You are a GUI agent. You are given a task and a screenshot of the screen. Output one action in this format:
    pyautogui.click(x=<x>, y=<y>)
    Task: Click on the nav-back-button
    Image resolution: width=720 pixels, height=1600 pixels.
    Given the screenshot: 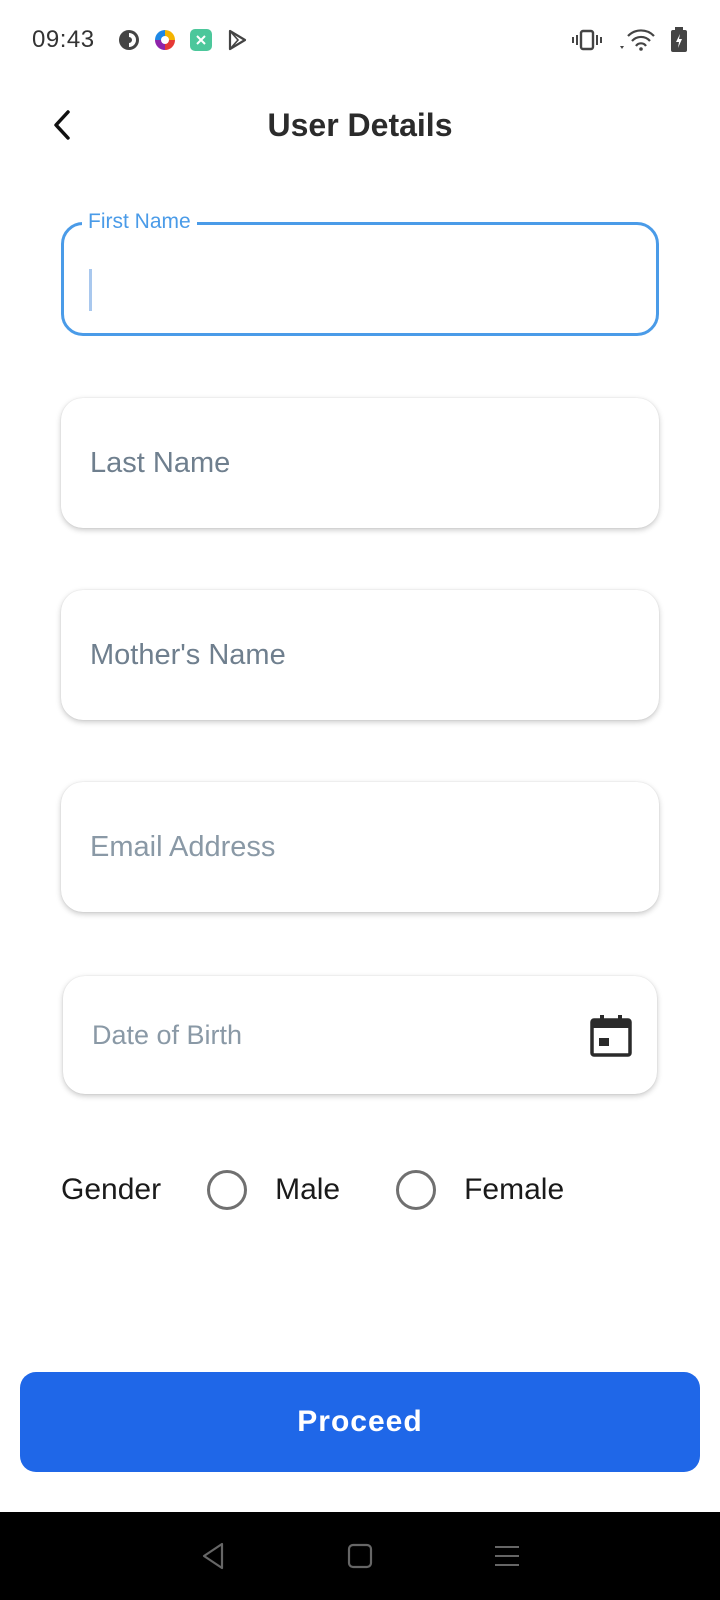 What is the action you would take?
    pyautogui.click(x=213, y=1556)
    